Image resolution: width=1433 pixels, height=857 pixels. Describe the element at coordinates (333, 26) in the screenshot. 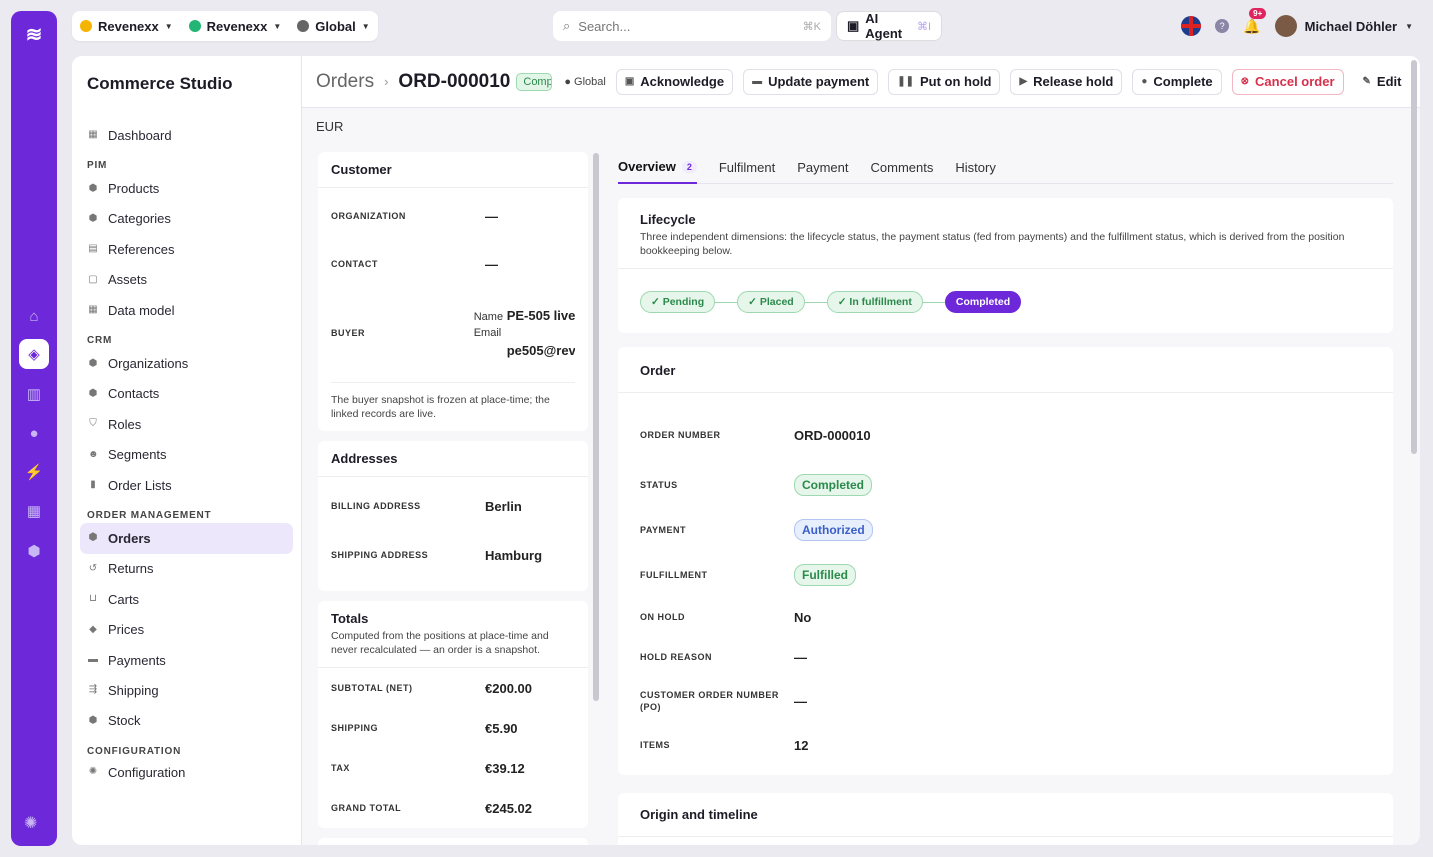

I see `scope-select: Global ▼` at that location.